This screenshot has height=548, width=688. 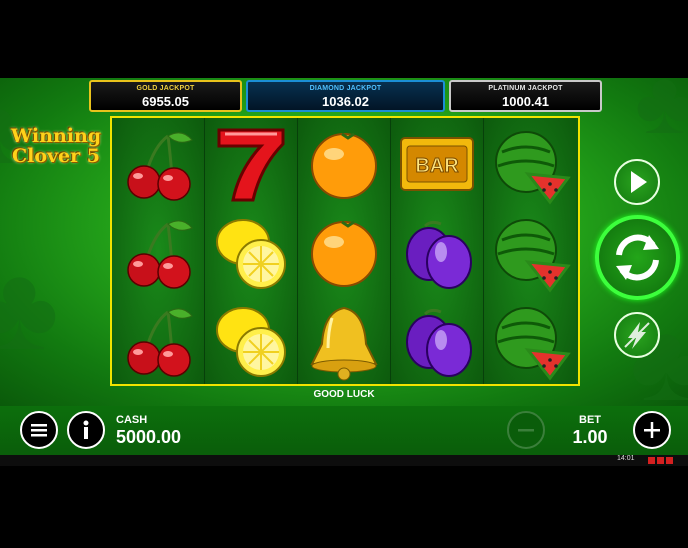 I want to click on game-logo: Winning Clover 5, so click(x=56, y=146).